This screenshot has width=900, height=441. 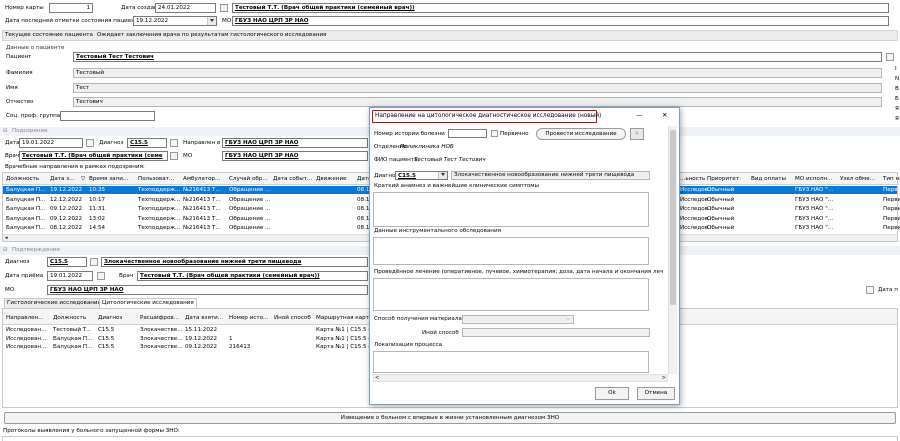 I want to click on tab-histology: Гистологические исследования, so click(x=54, y=303).